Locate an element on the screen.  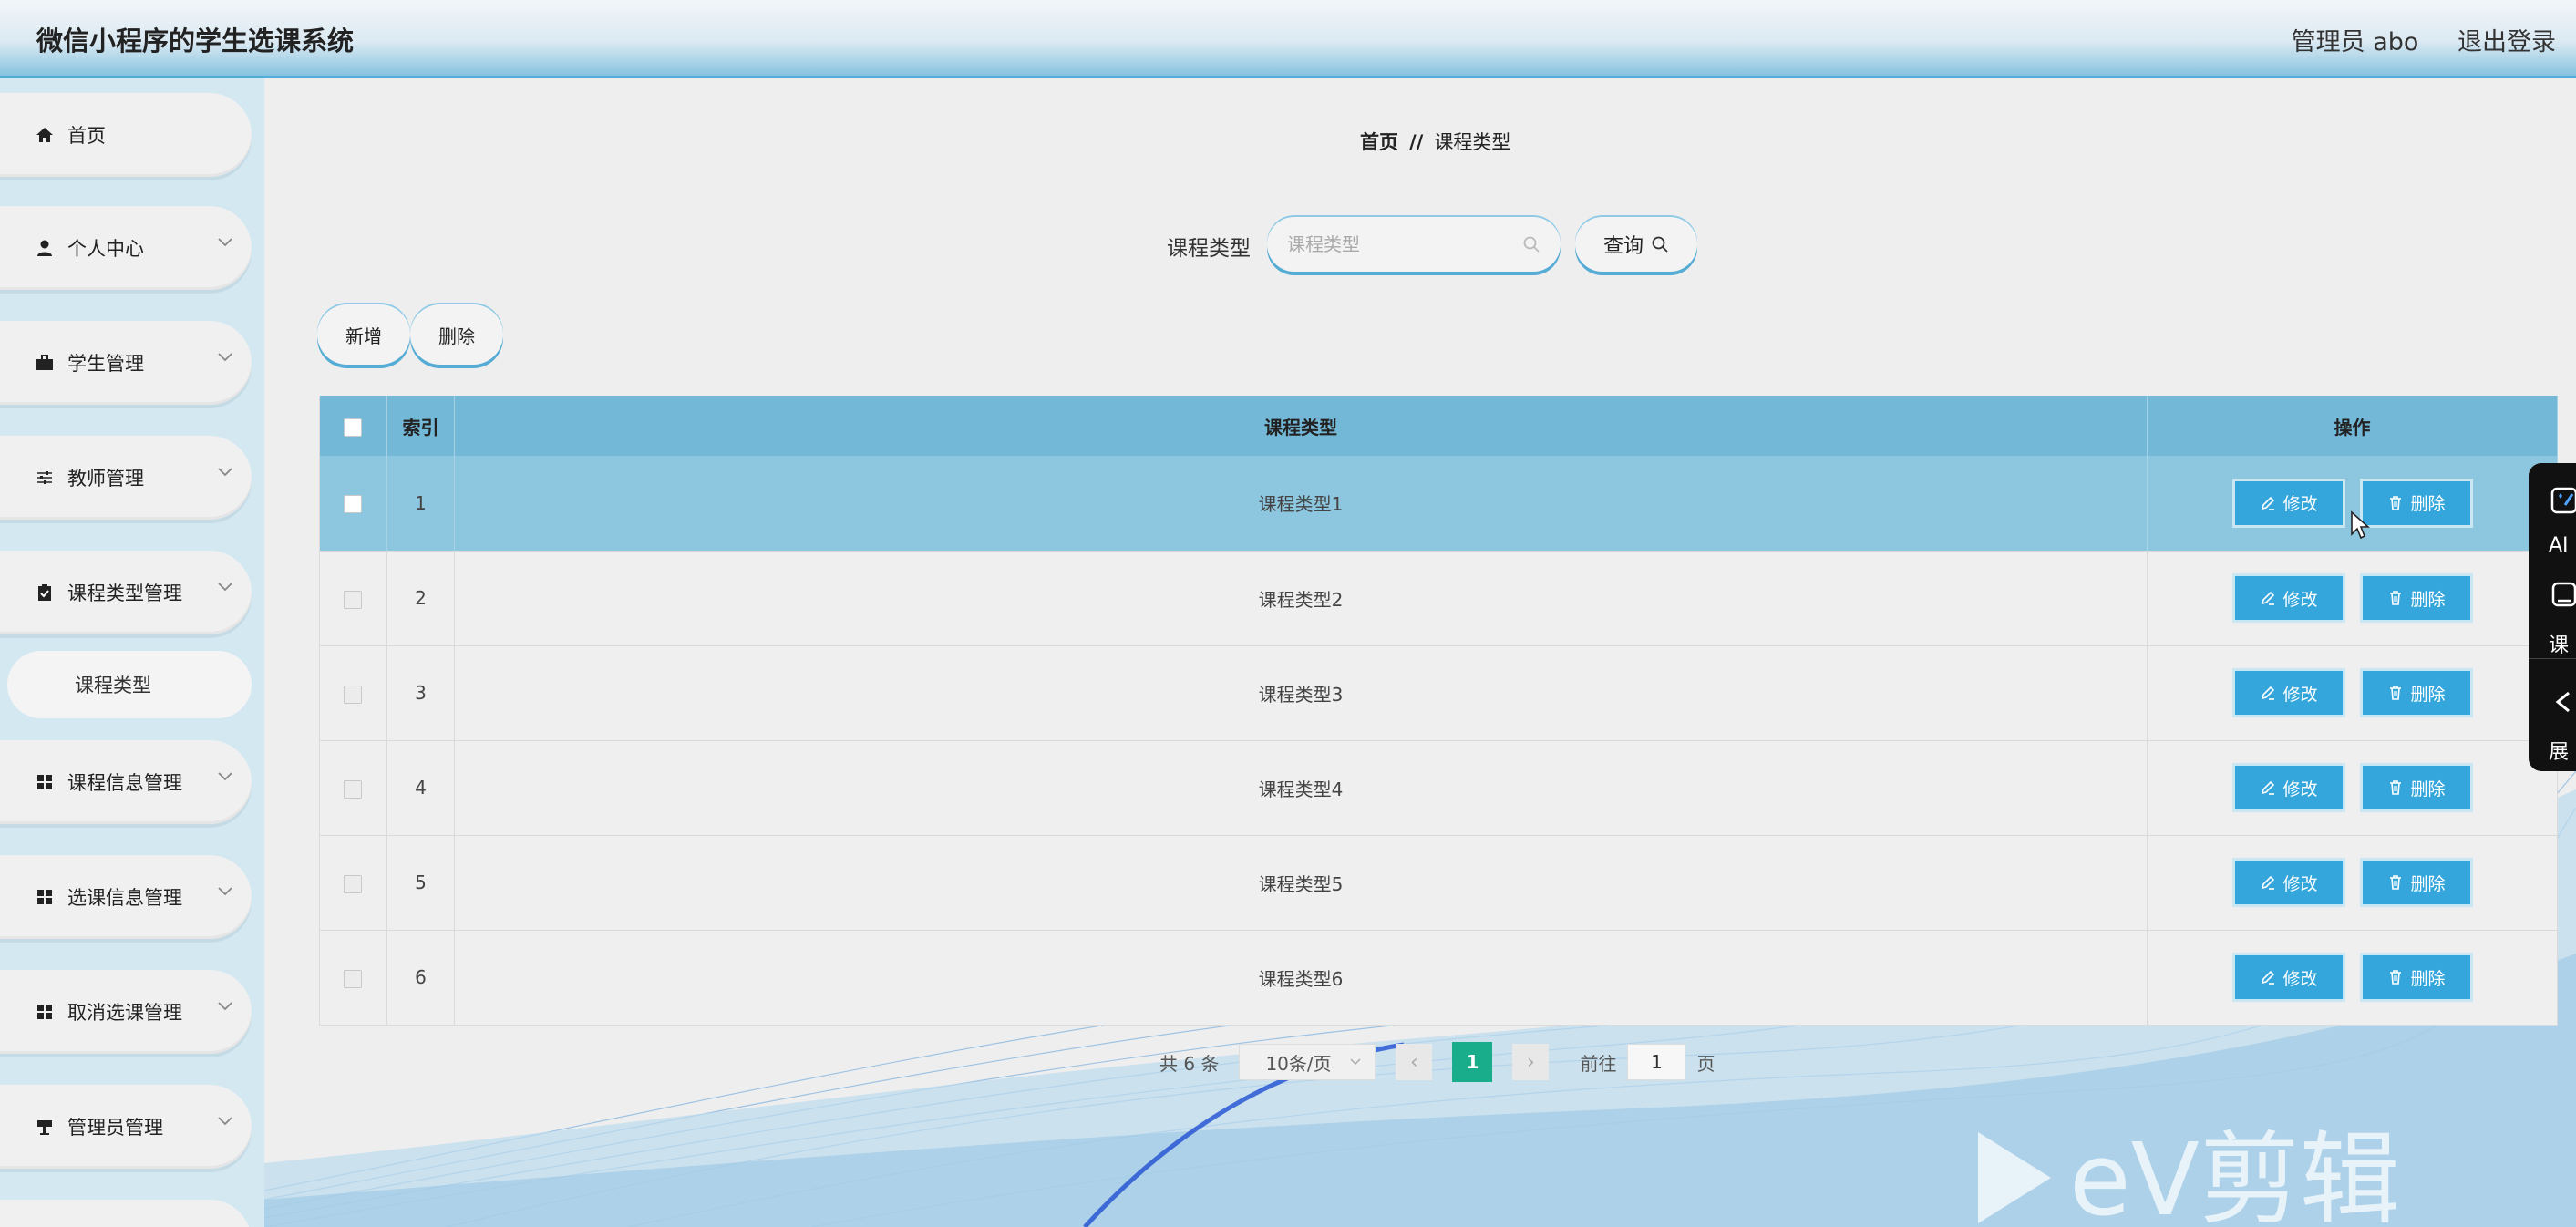
search-input is located at coordinates (1404, 244).